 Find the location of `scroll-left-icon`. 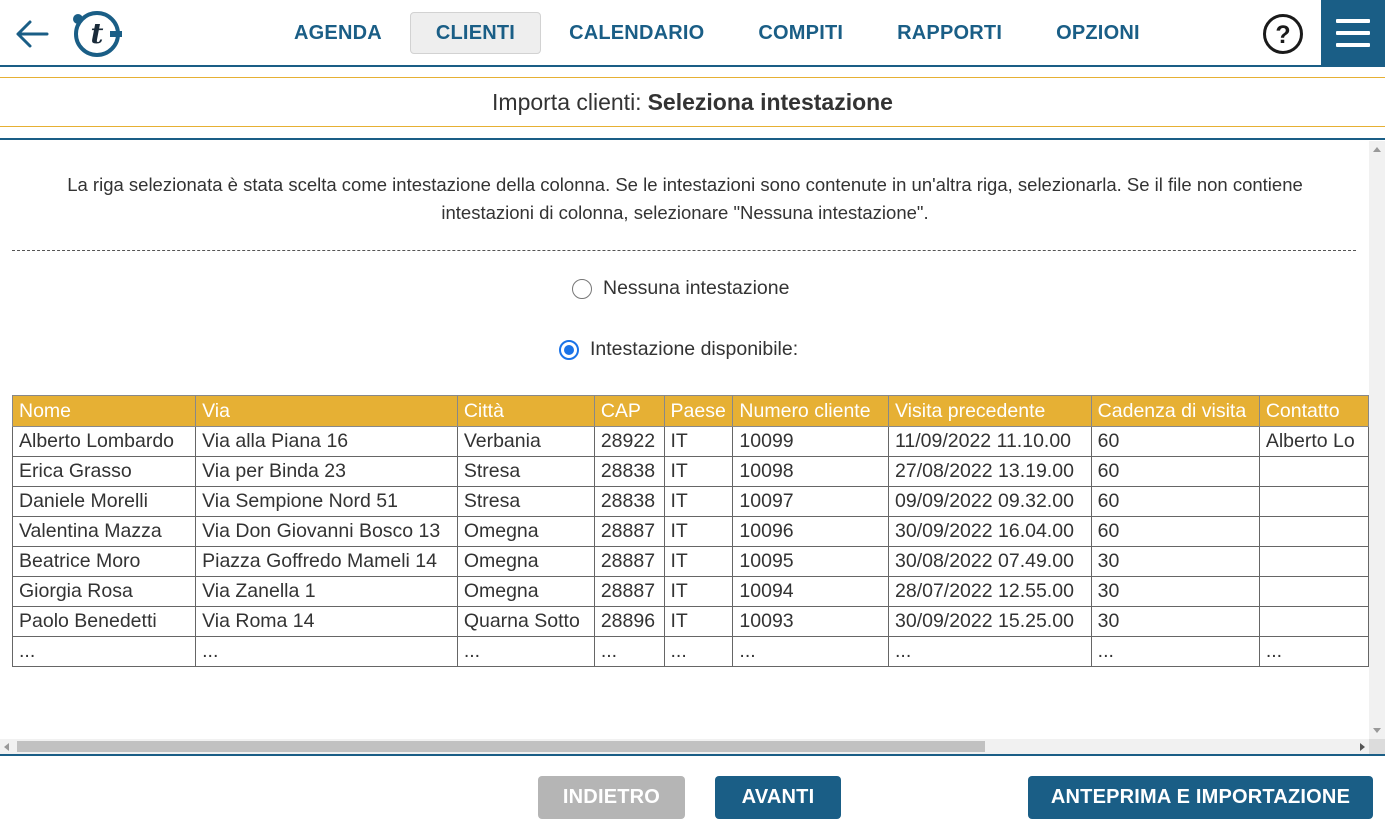

scroll-left-icon is located at coordinates (6, 747).